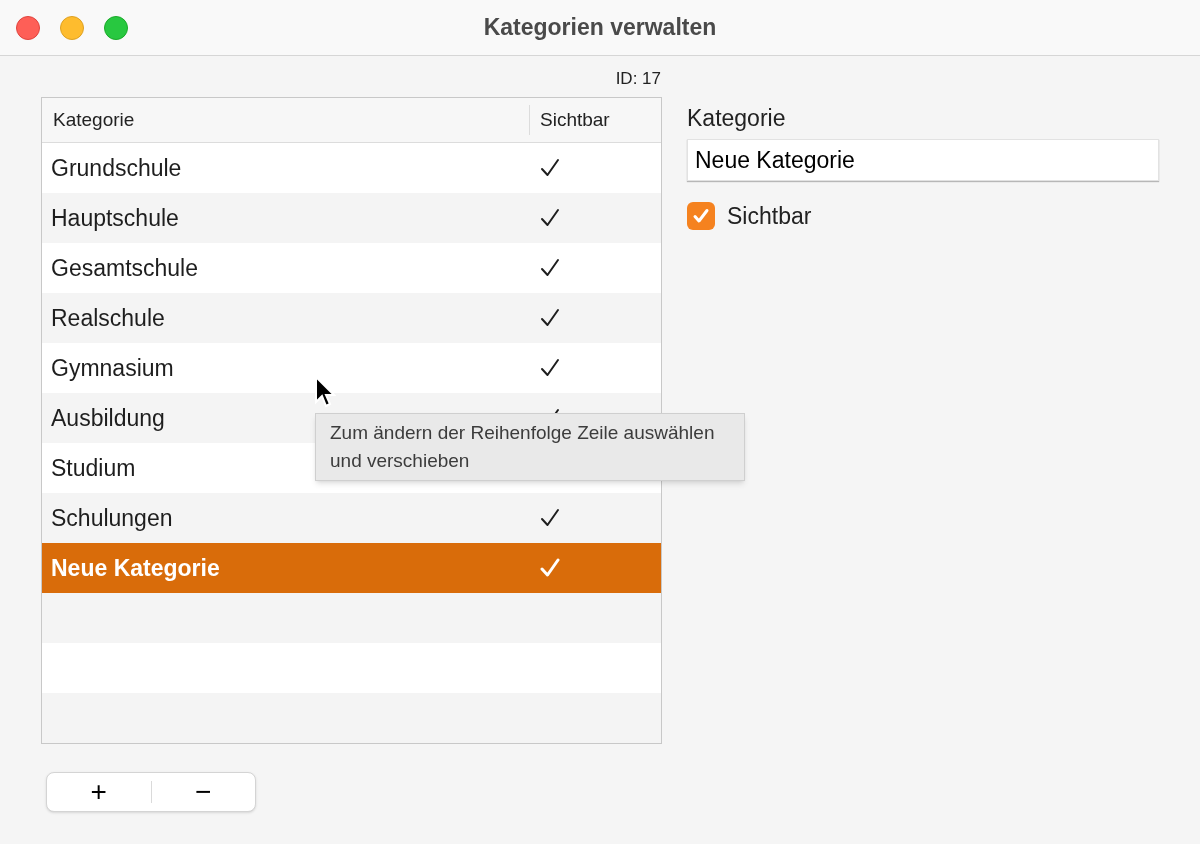  What do you see at coordinates (112, 518) in the screenshot?
I see `table-cell-text: Schulungen` at bounding box center [112, 518].